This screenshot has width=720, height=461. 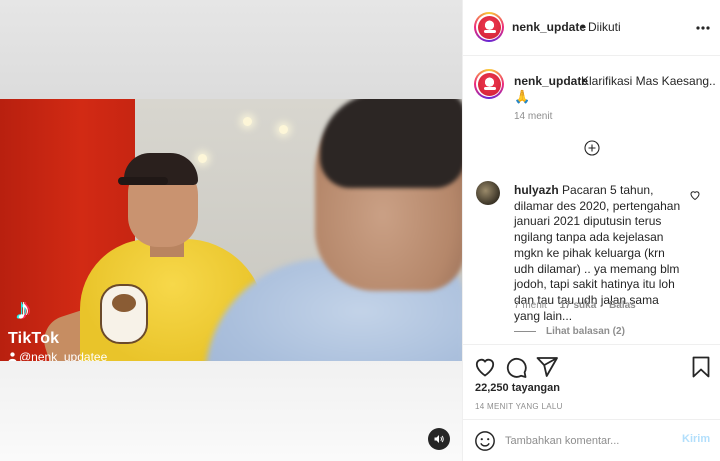 I want to click on audio-toggle-button, so click(x=439, y=439).